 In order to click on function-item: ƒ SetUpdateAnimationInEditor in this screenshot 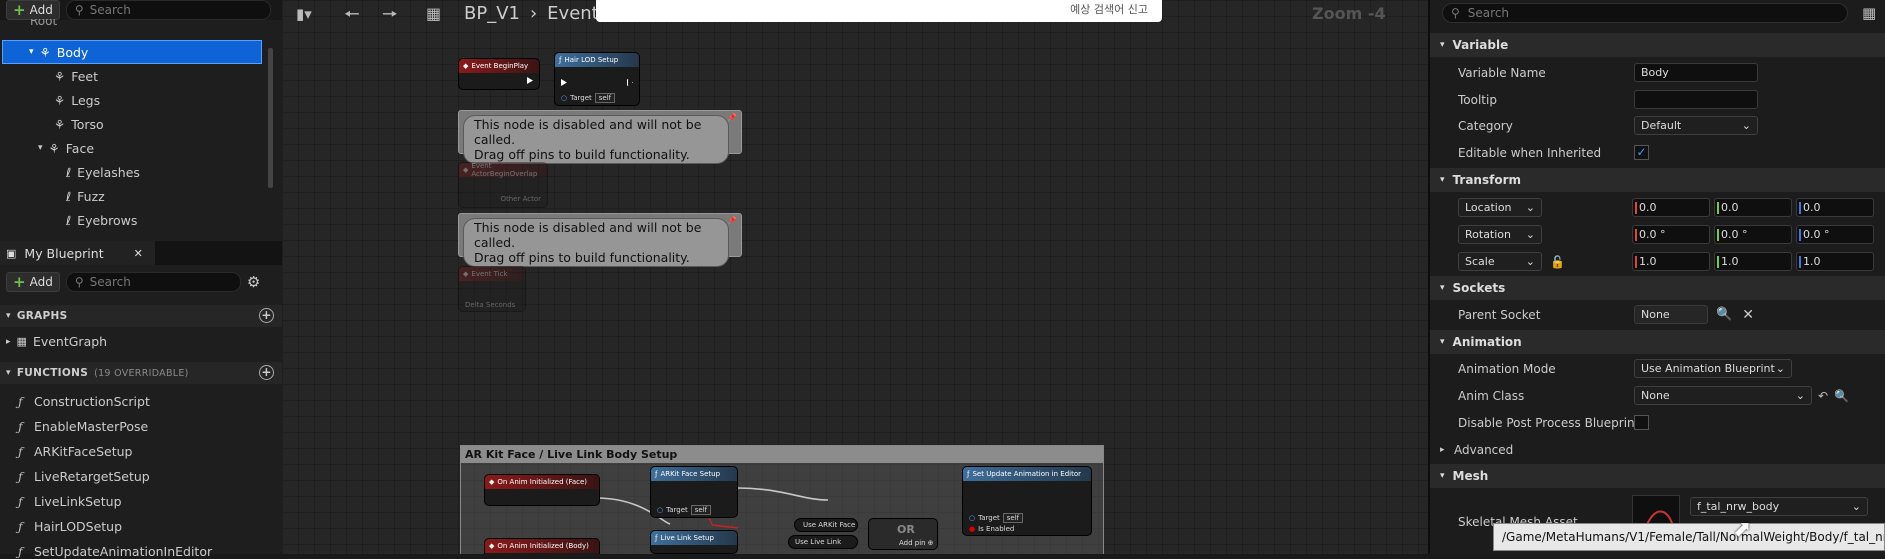, I will do `click(115, 551)`.